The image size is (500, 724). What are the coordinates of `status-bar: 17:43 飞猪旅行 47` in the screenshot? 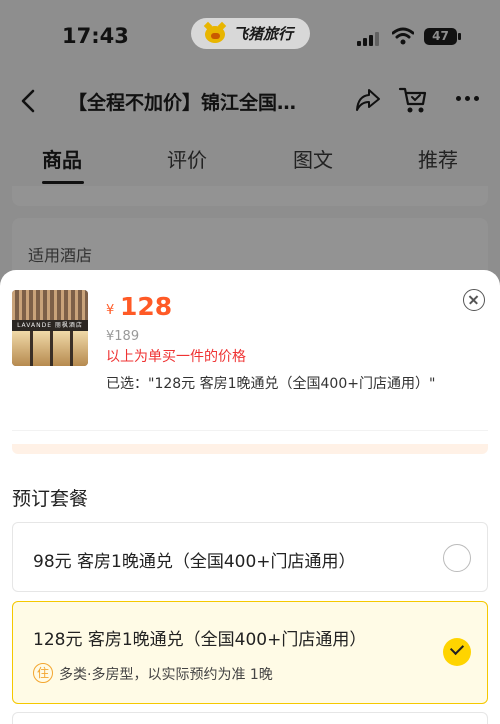 It's located at (250, 37).